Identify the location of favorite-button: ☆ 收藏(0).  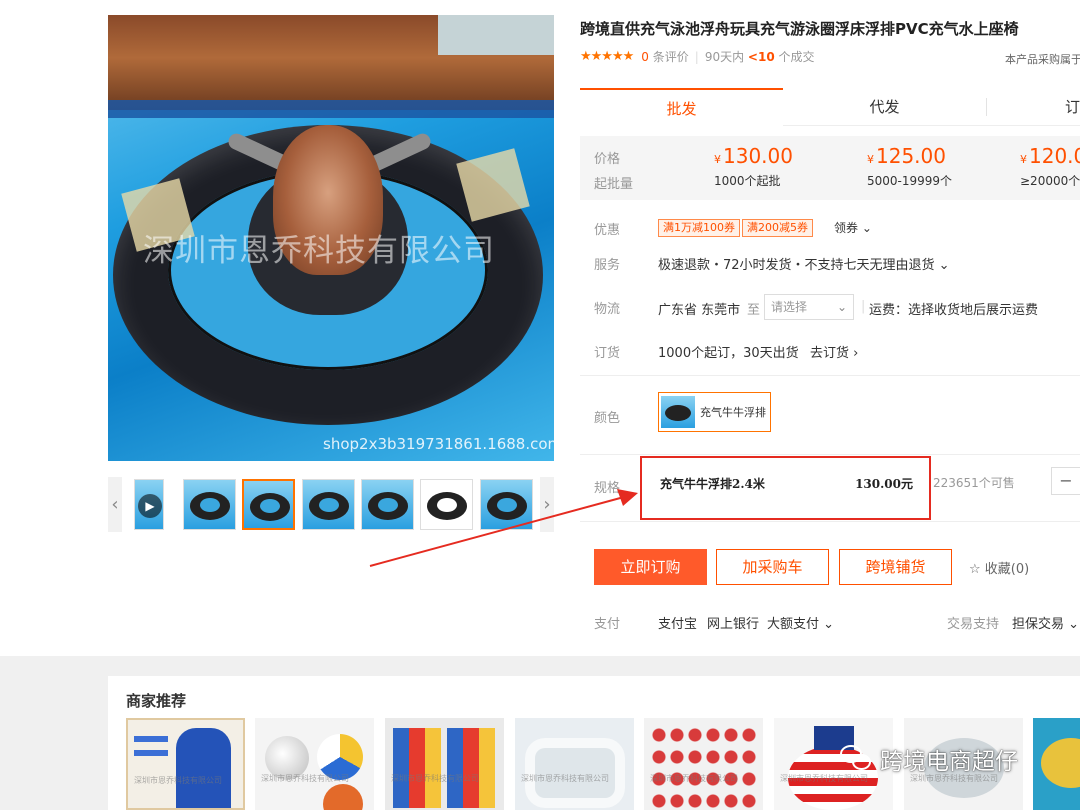
(999, 567).